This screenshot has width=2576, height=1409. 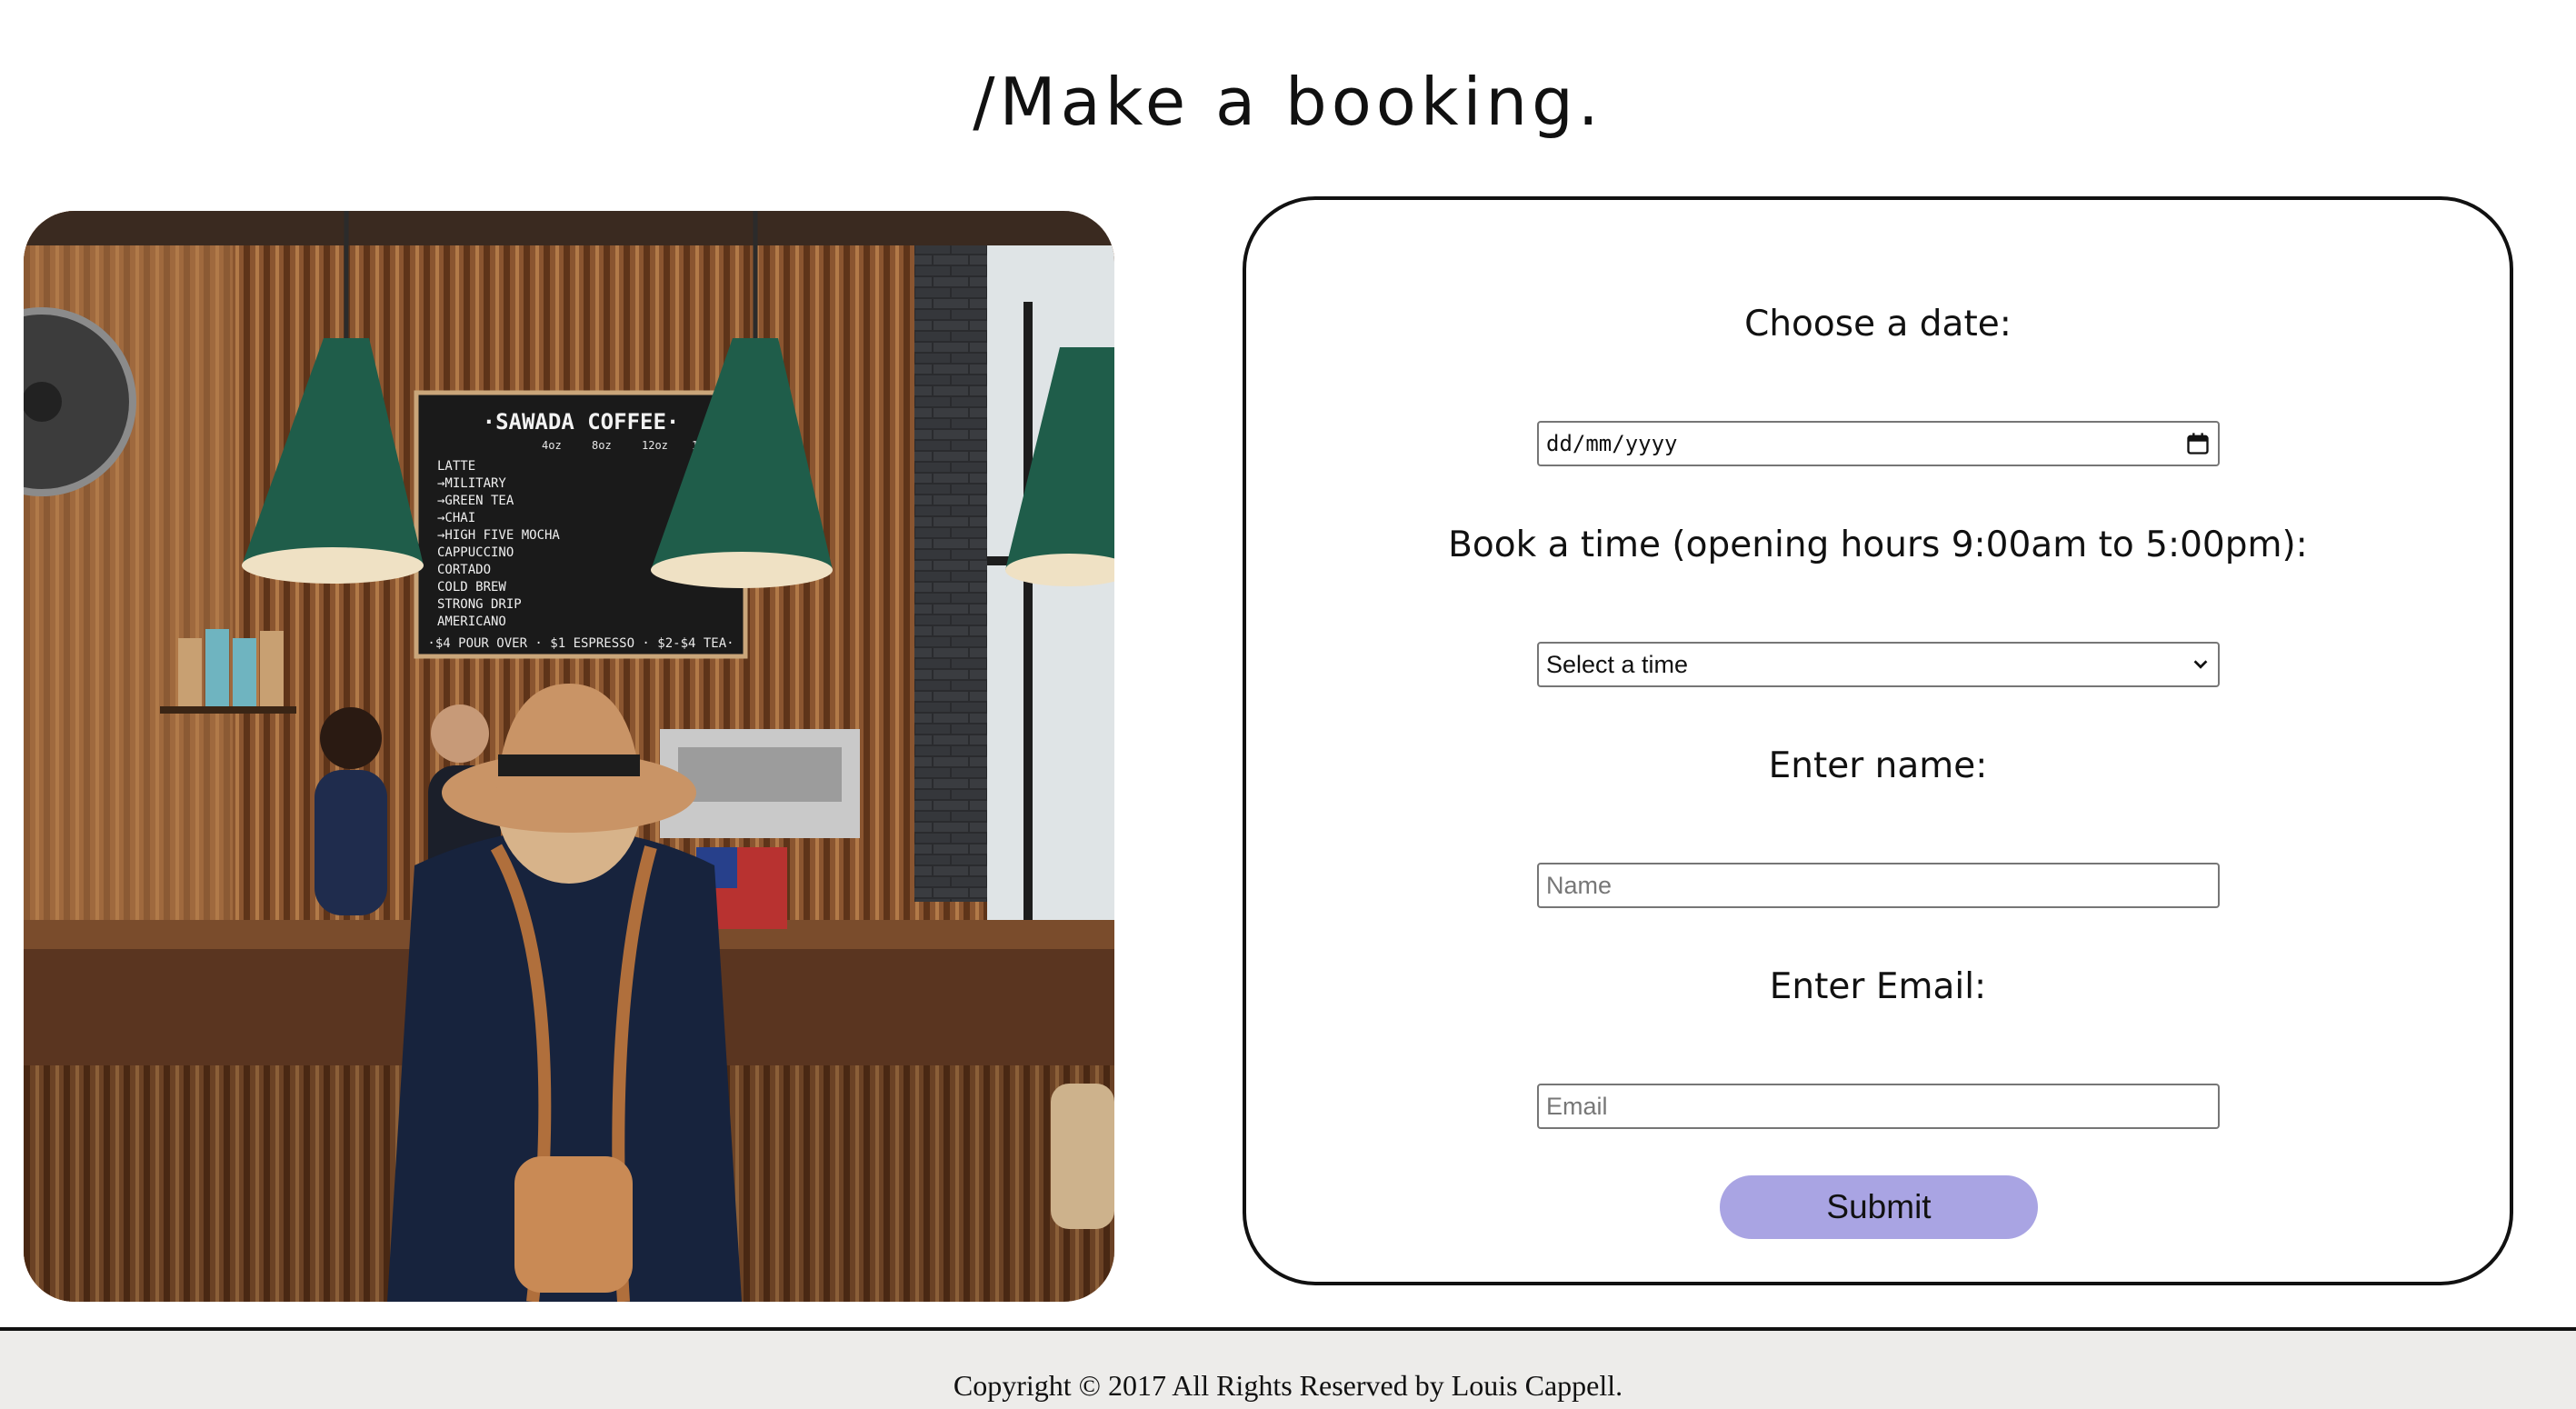 I want to click on chevron-down-icon, so click(x=2201, y=665).